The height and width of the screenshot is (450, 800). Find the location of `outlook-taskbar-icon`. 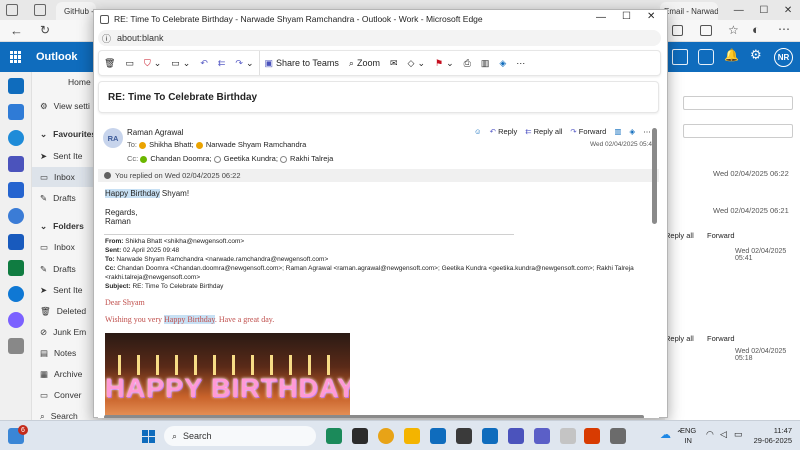

outlook-taskbar-icon is located at coordinates (490, 436).